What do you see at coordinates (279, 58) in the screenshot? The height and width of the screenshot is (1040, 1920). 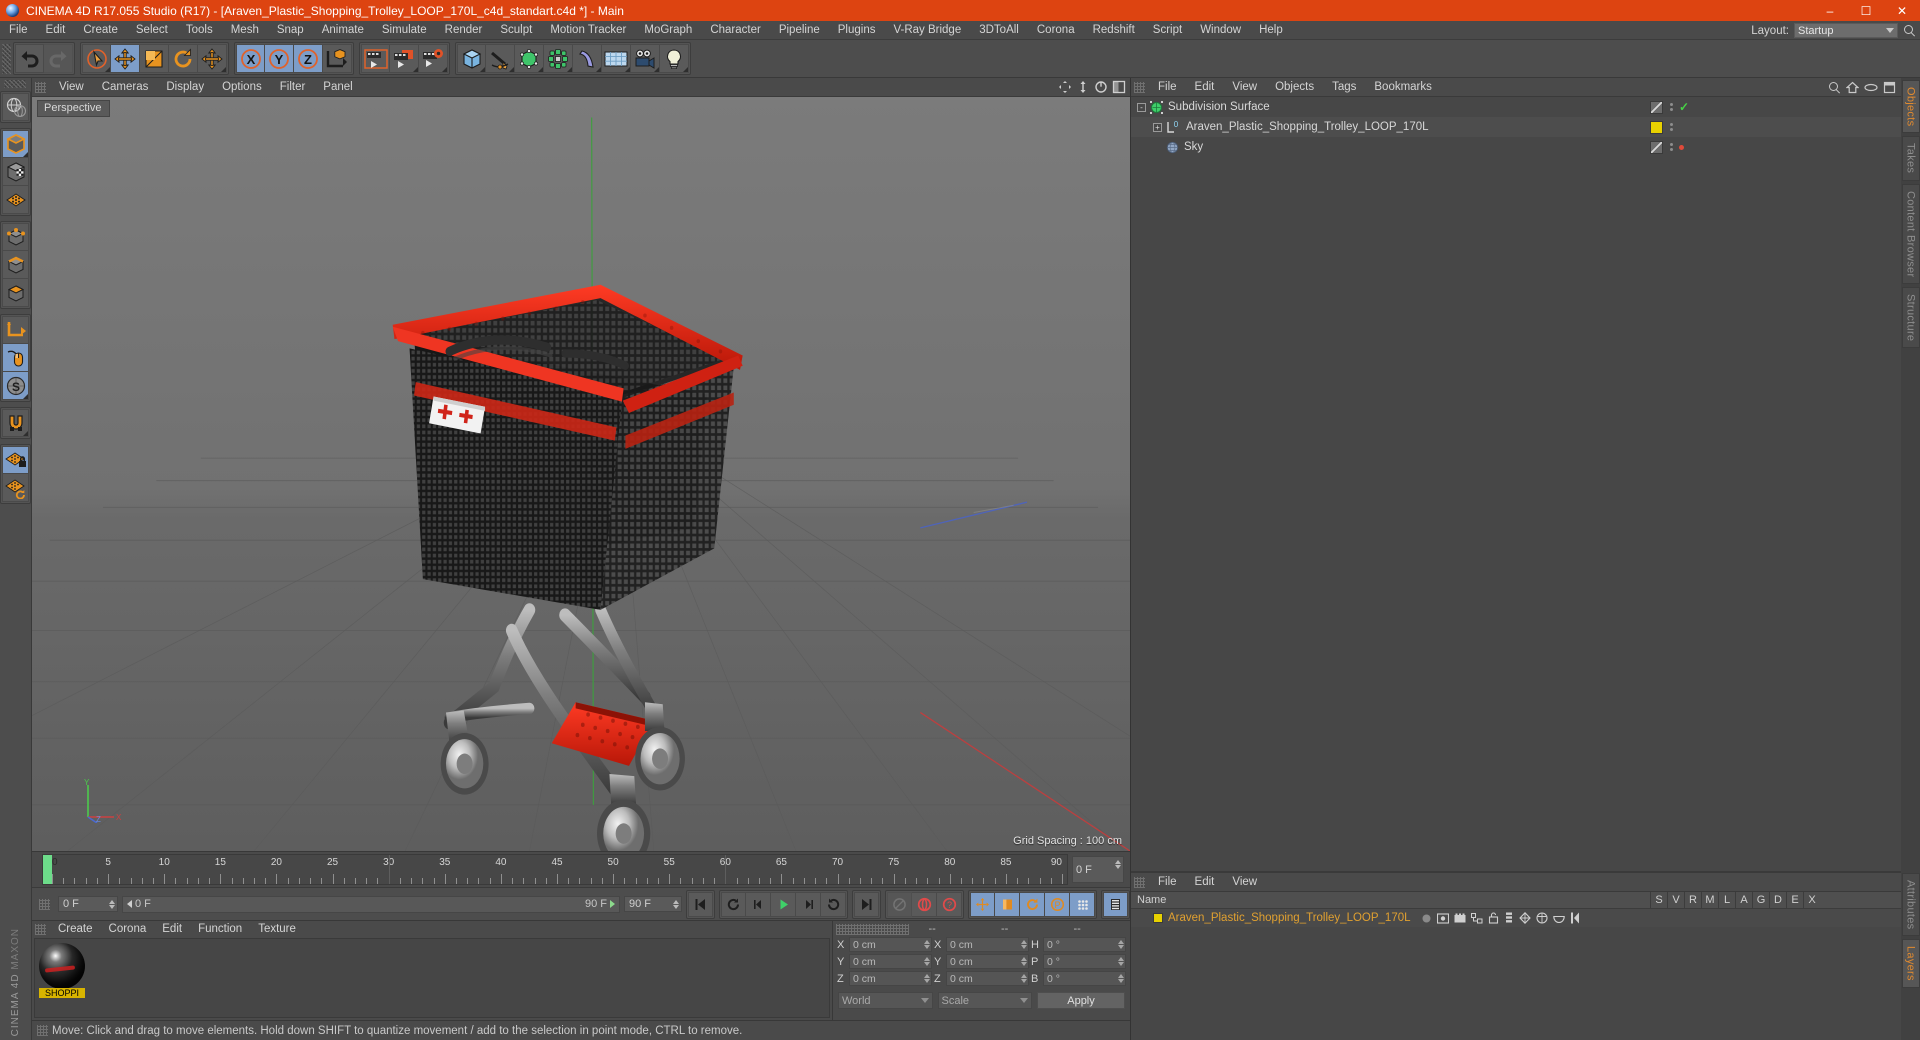 I see `axis-y-icon: Y` at bounding box center [279, 58].